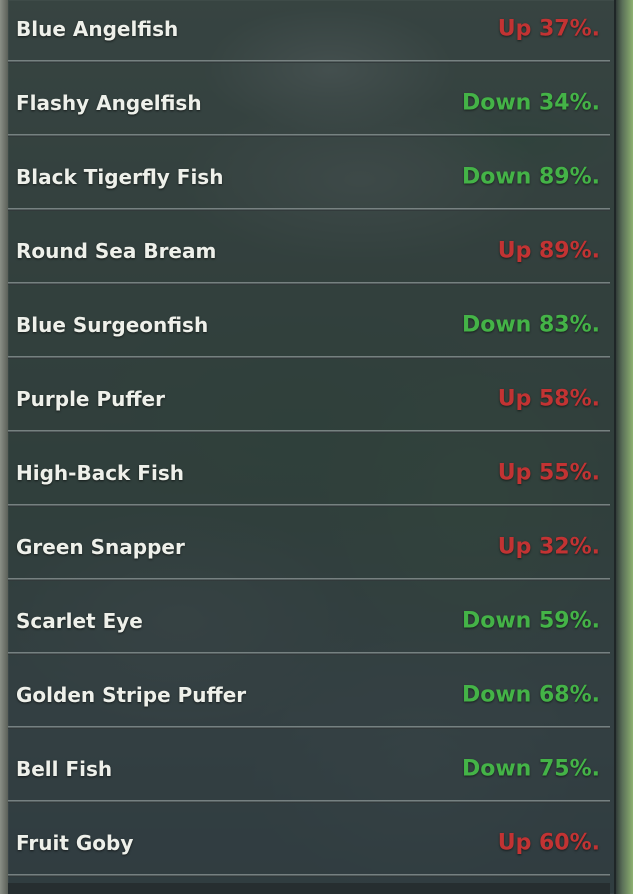 The image size is (633, 894). Describe the element at coordinates (548, 29) in the screenshot. I see `price-change: Up 37%.` at that location.